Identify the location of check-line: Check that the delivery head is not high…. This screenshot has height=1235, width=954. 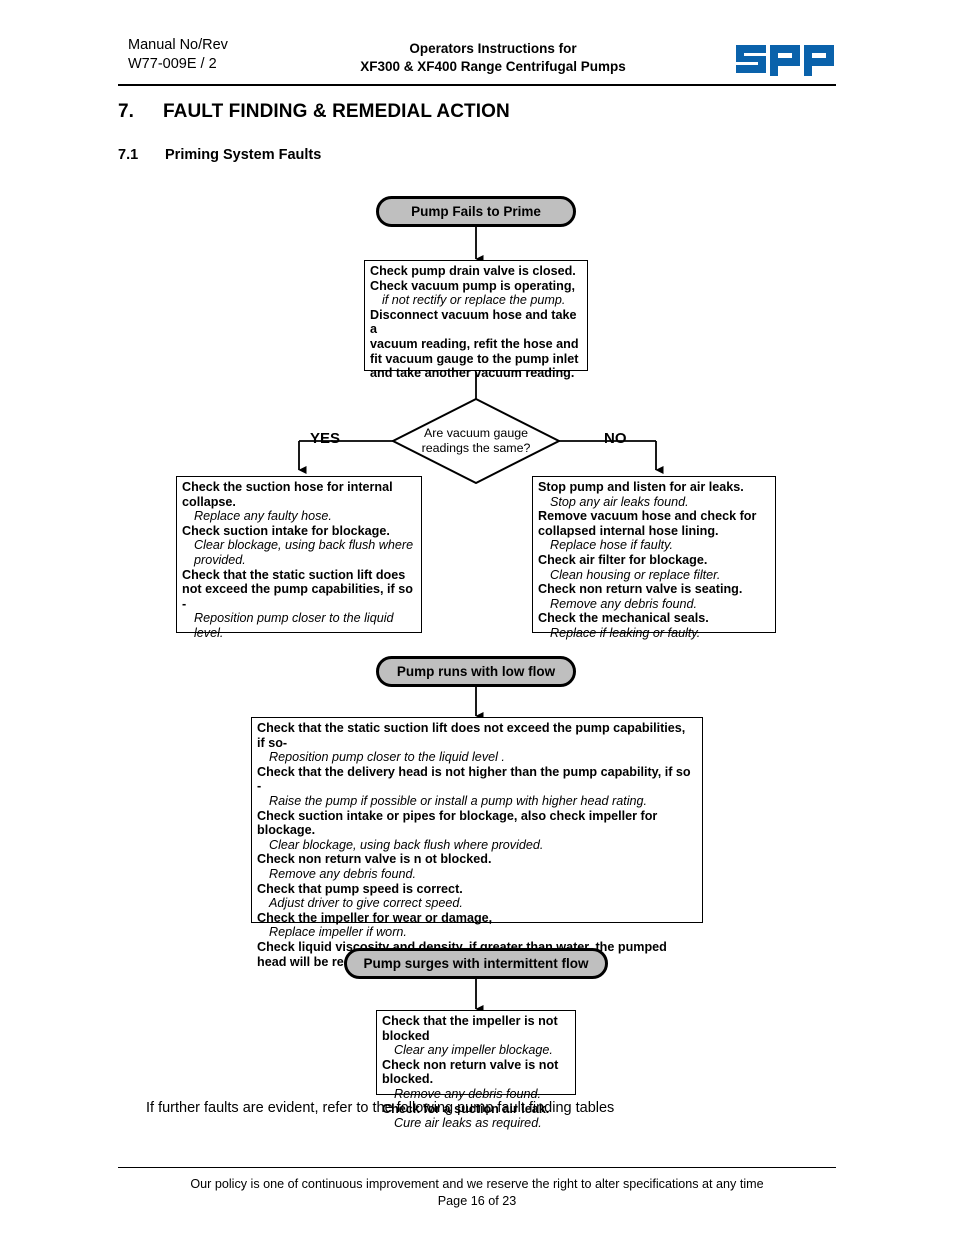
(474, 779).